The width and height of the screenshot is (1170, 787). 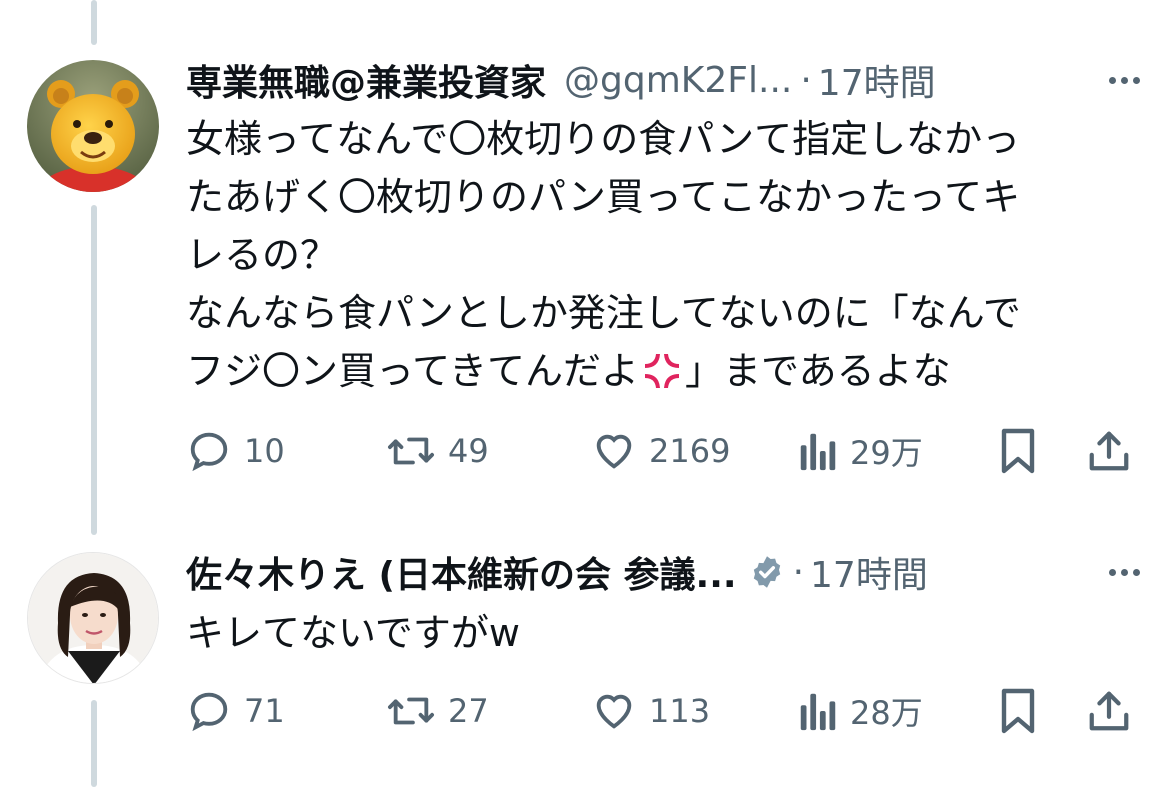 I want to click on tweet-2-line-1: キレてないですがw, so click(x=353, y=633).